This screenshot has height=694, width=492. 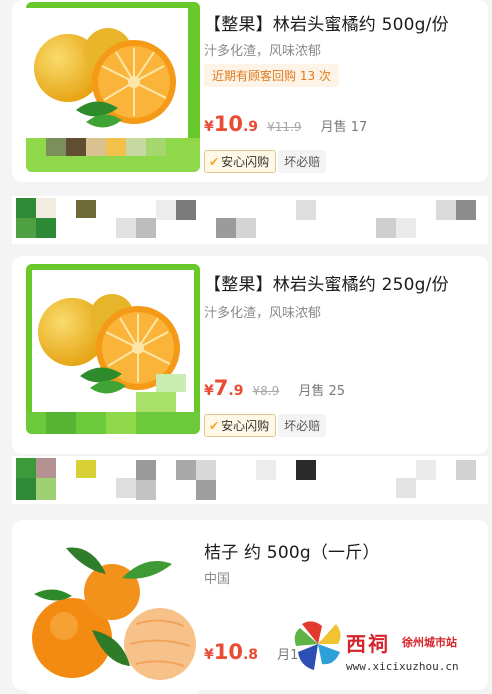 I want to click on watermark-url: www.xicixuzhou.cn, so click(x=402, y=666).